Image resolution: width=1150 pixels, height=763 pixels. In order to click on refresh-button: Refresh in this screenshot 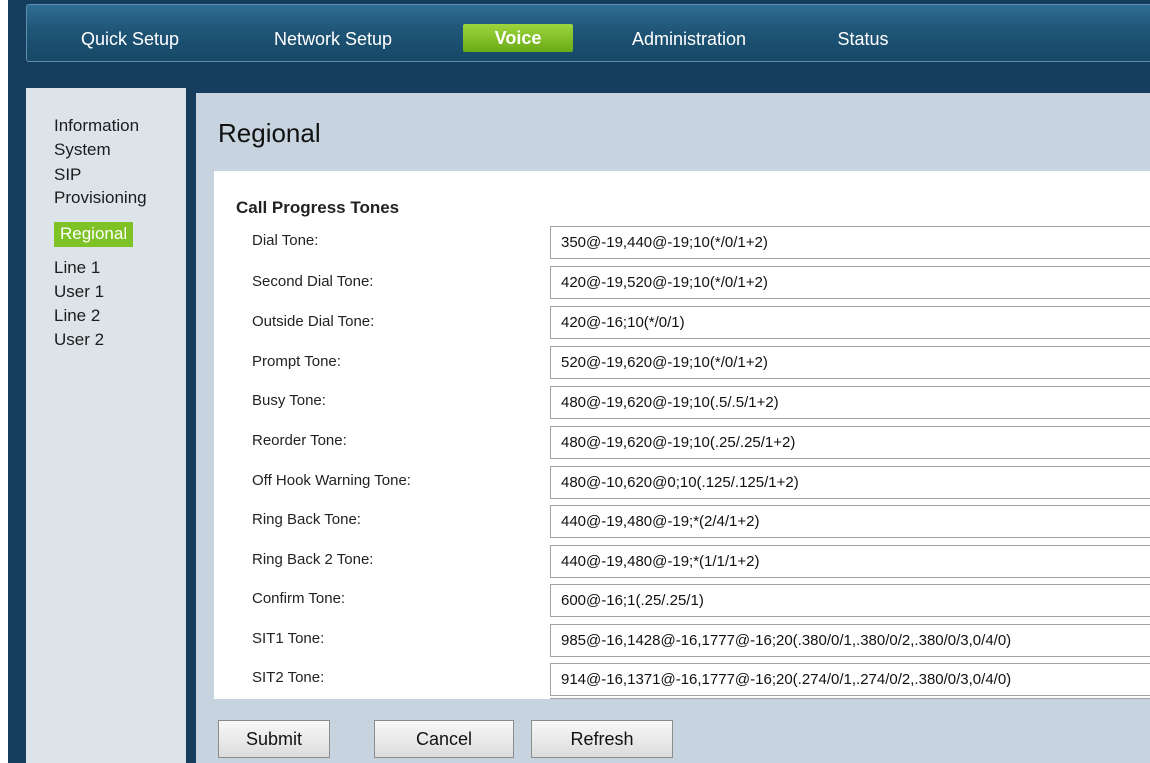, I will do `click(602, 739)`.